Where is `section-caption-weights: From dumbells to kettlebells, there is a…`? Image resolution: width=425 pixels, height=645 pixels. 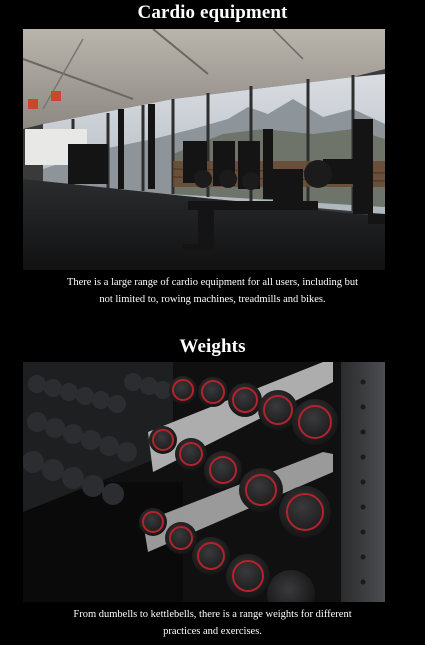
section-caption-weights: From dumbells to kettlebells, there is a… is located at coordinates (212, 623).